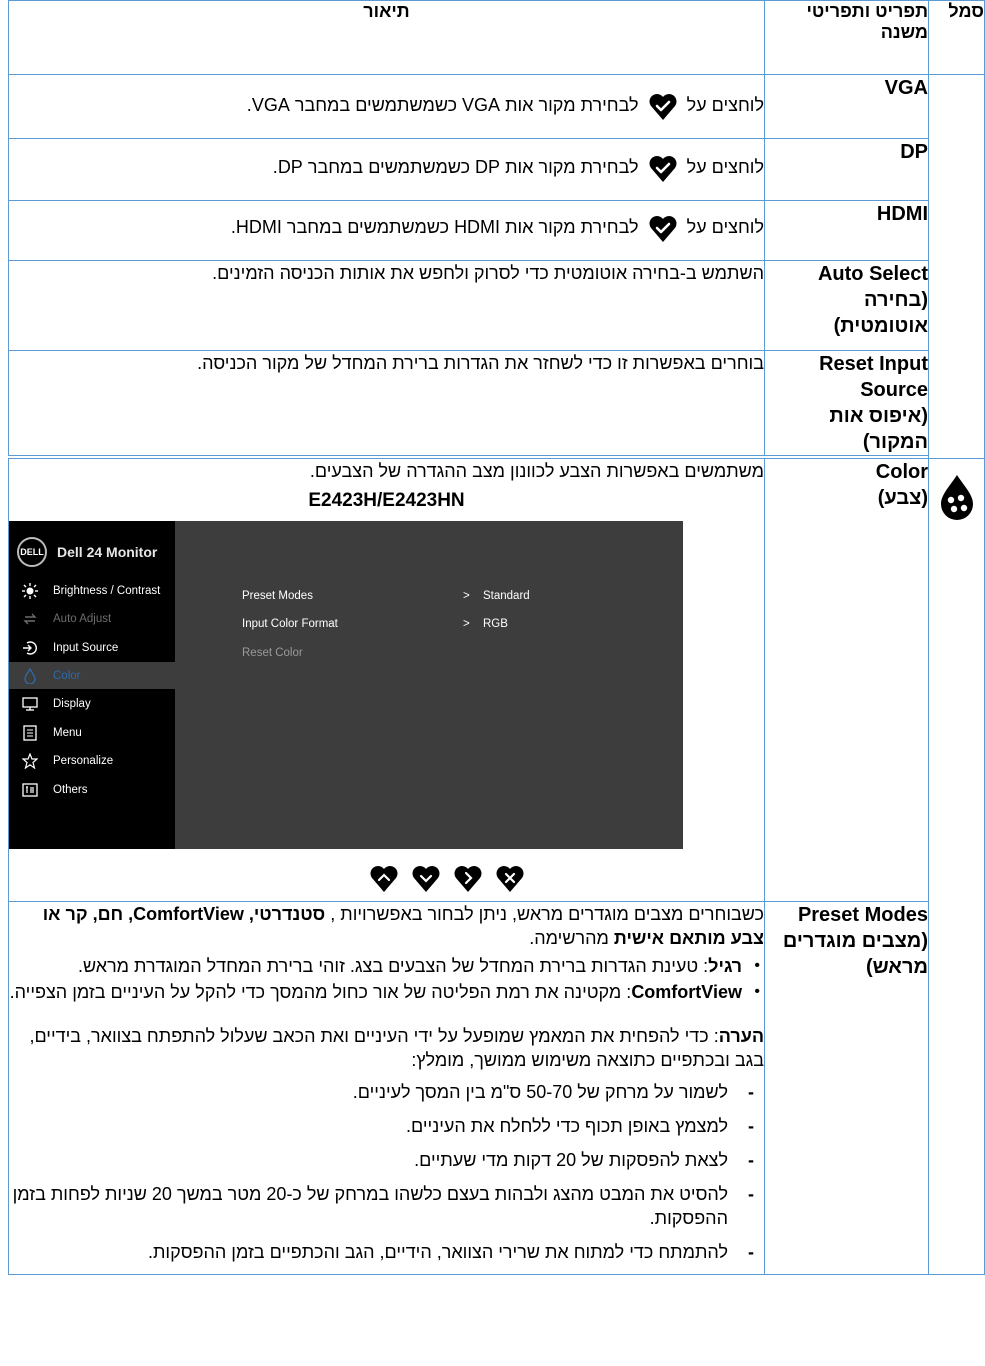 This screenshot has height=1366, width=985. I want to click on bullet-term: רגיל, so click(725, 966).